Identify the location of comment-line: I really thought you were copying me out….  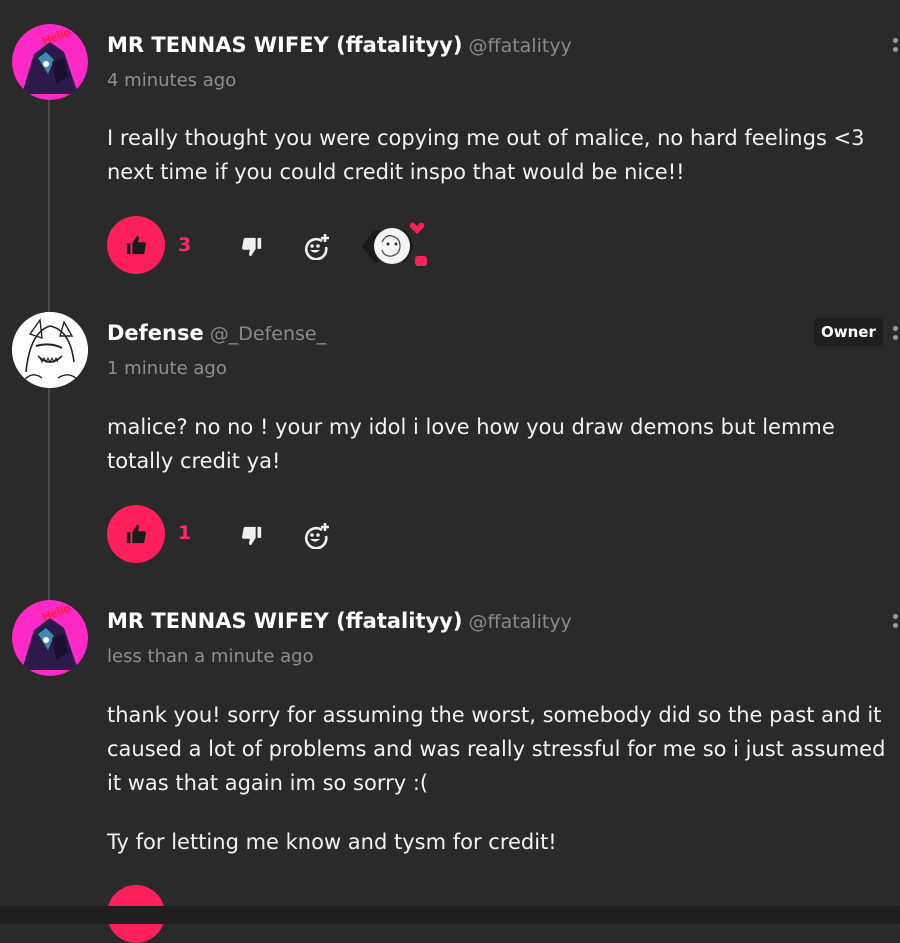
(486, 138).